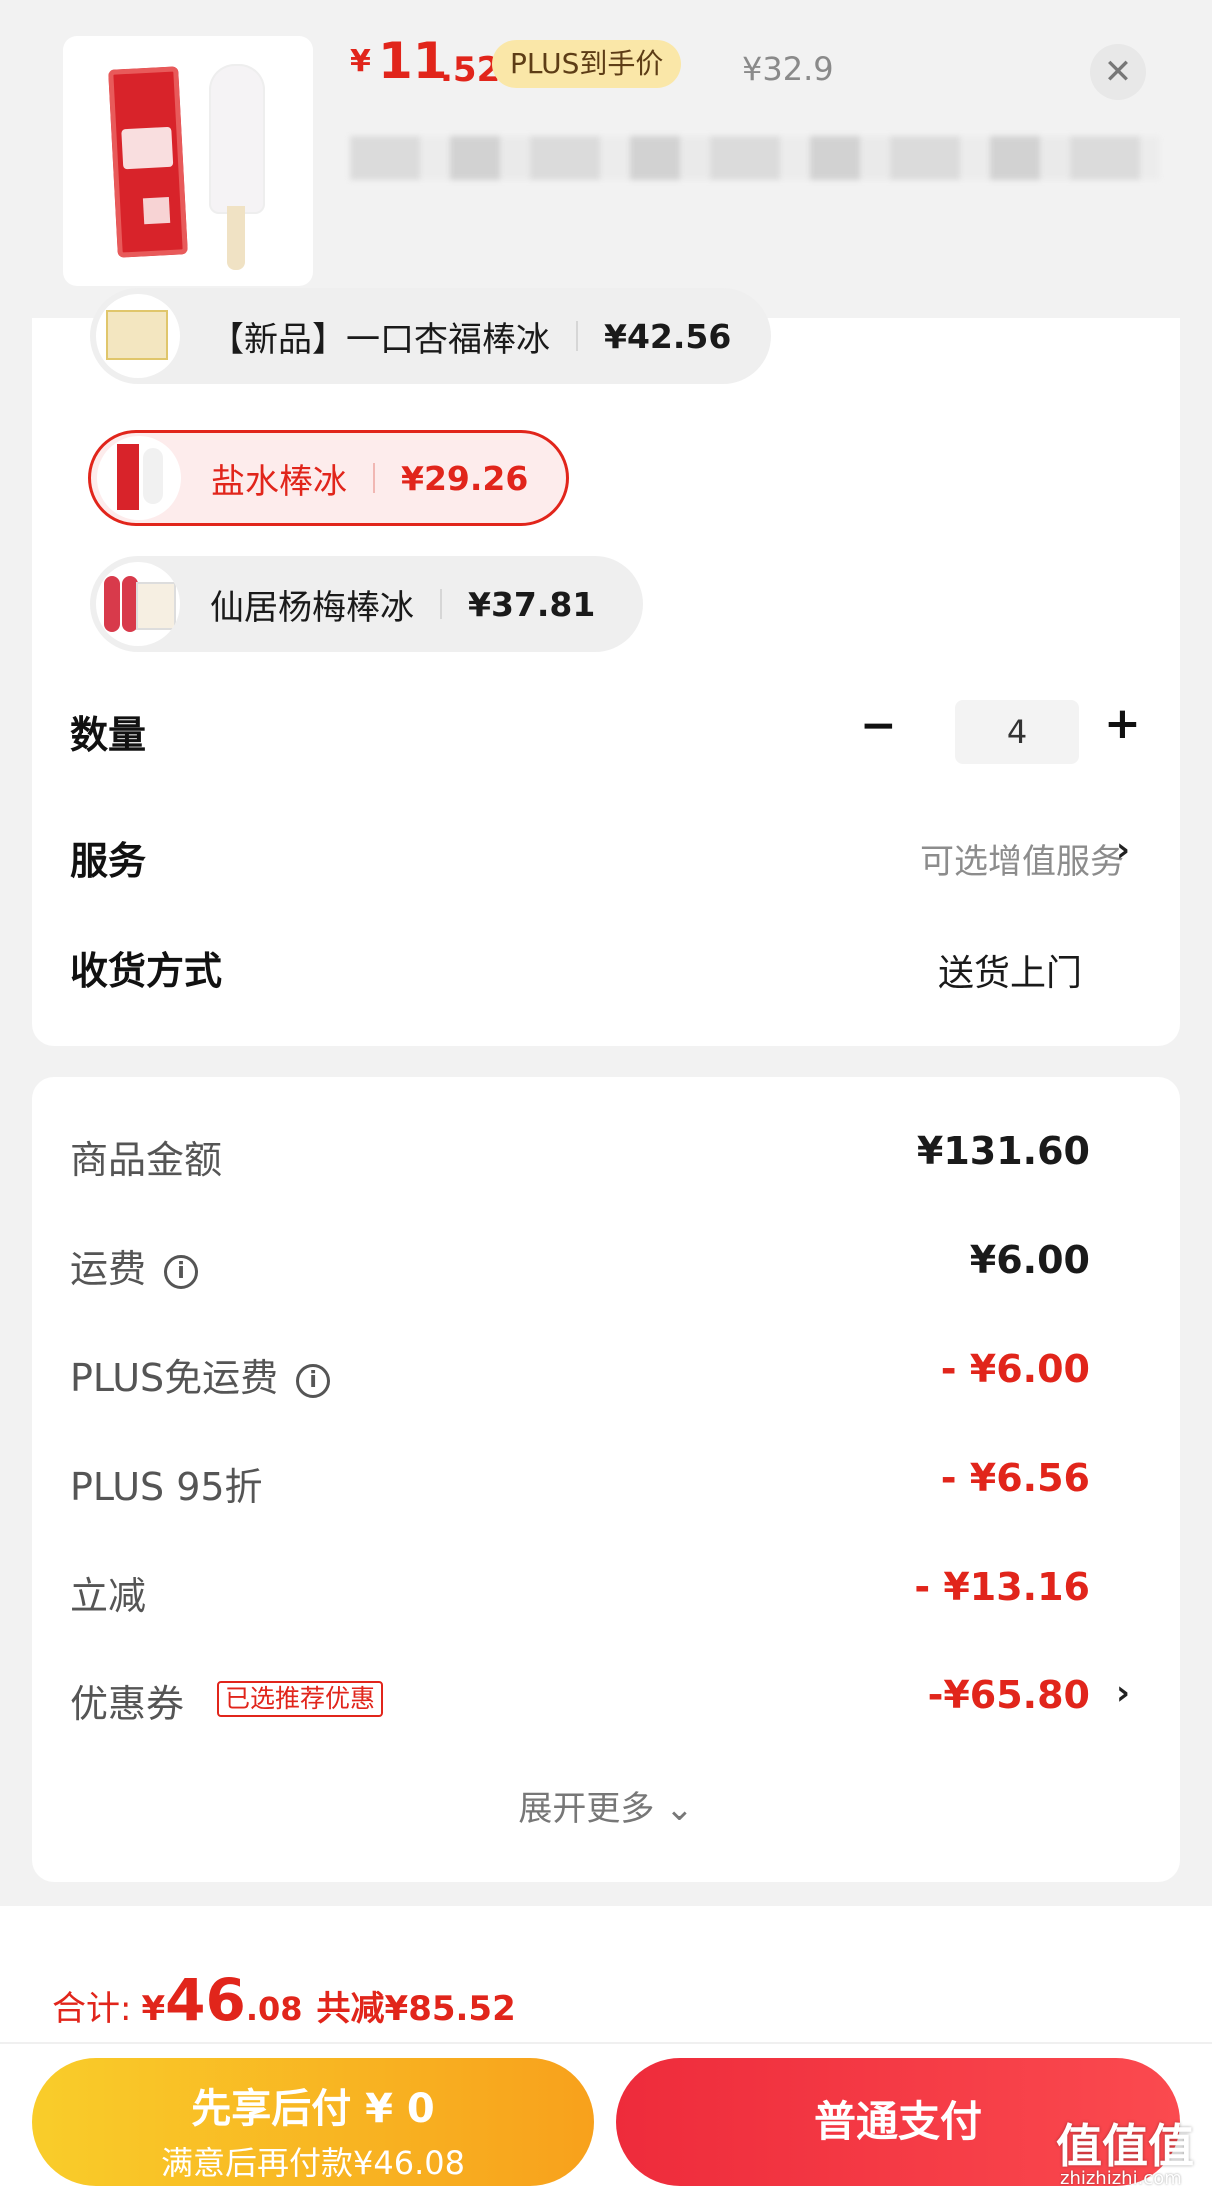  I want to click on variant-name: 【新品】一口杏福棒冰, so click(380, 339).